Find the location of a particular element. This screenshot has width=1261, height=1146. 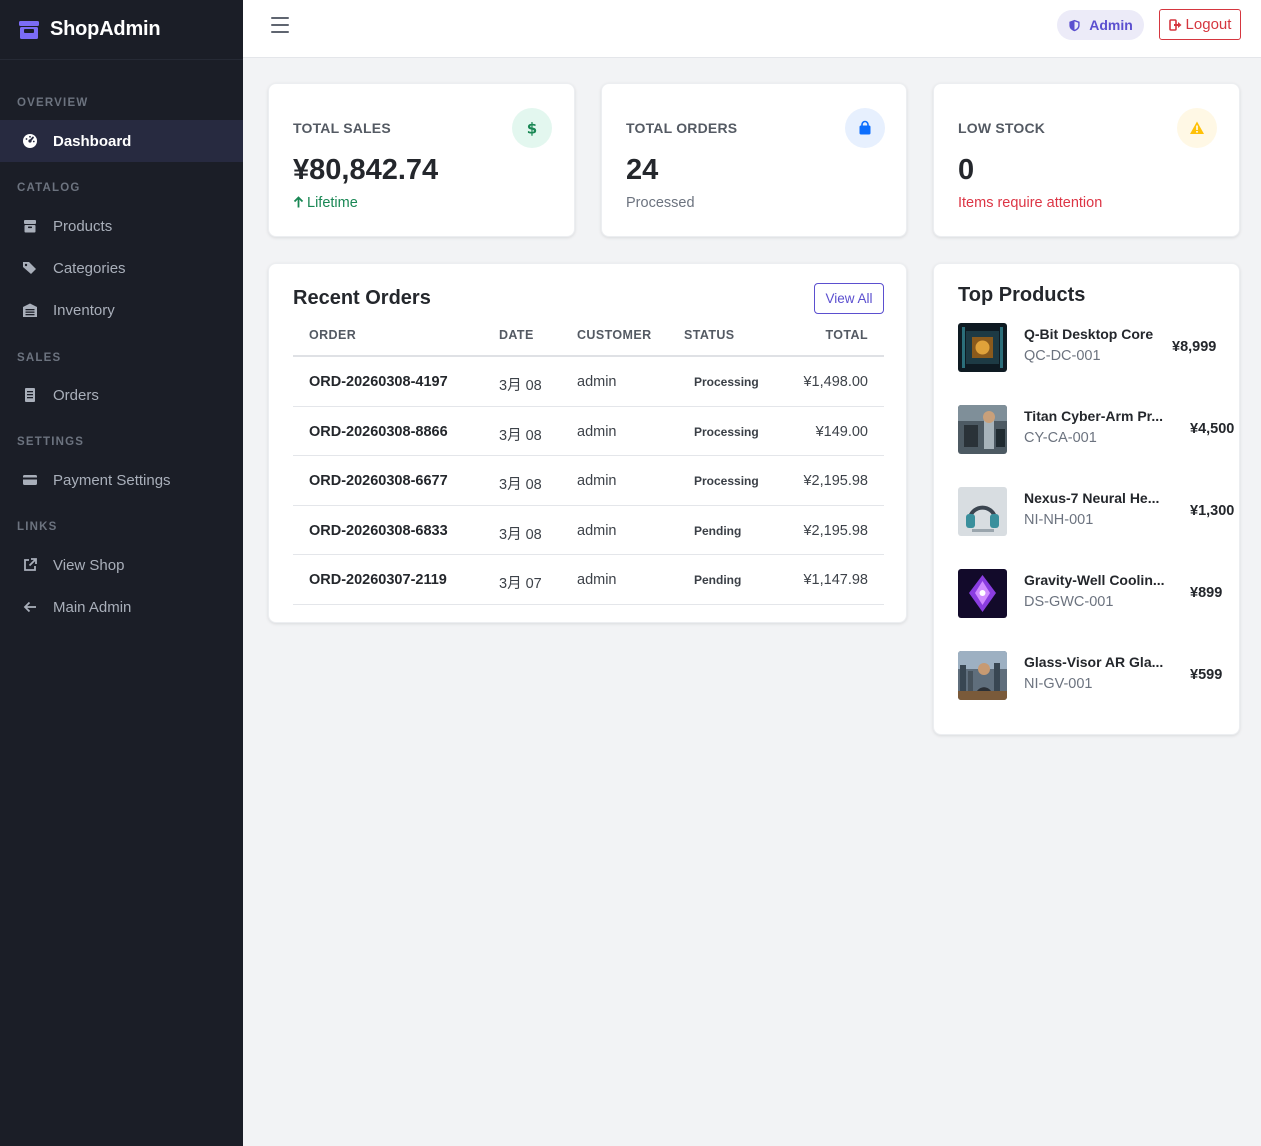

col-total: TOTAL is located at coordinates (846, 335).